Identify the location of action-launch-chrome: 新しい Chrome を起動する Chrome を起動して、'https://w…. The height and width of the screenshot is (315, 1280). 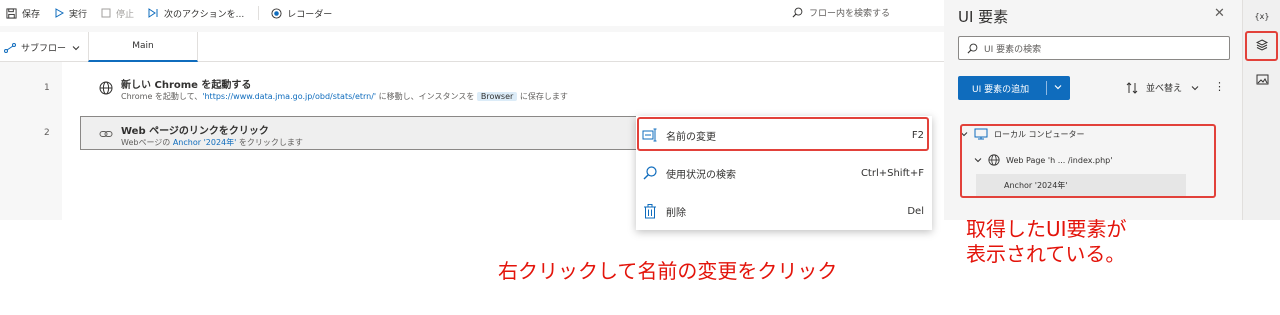
(510, 87).